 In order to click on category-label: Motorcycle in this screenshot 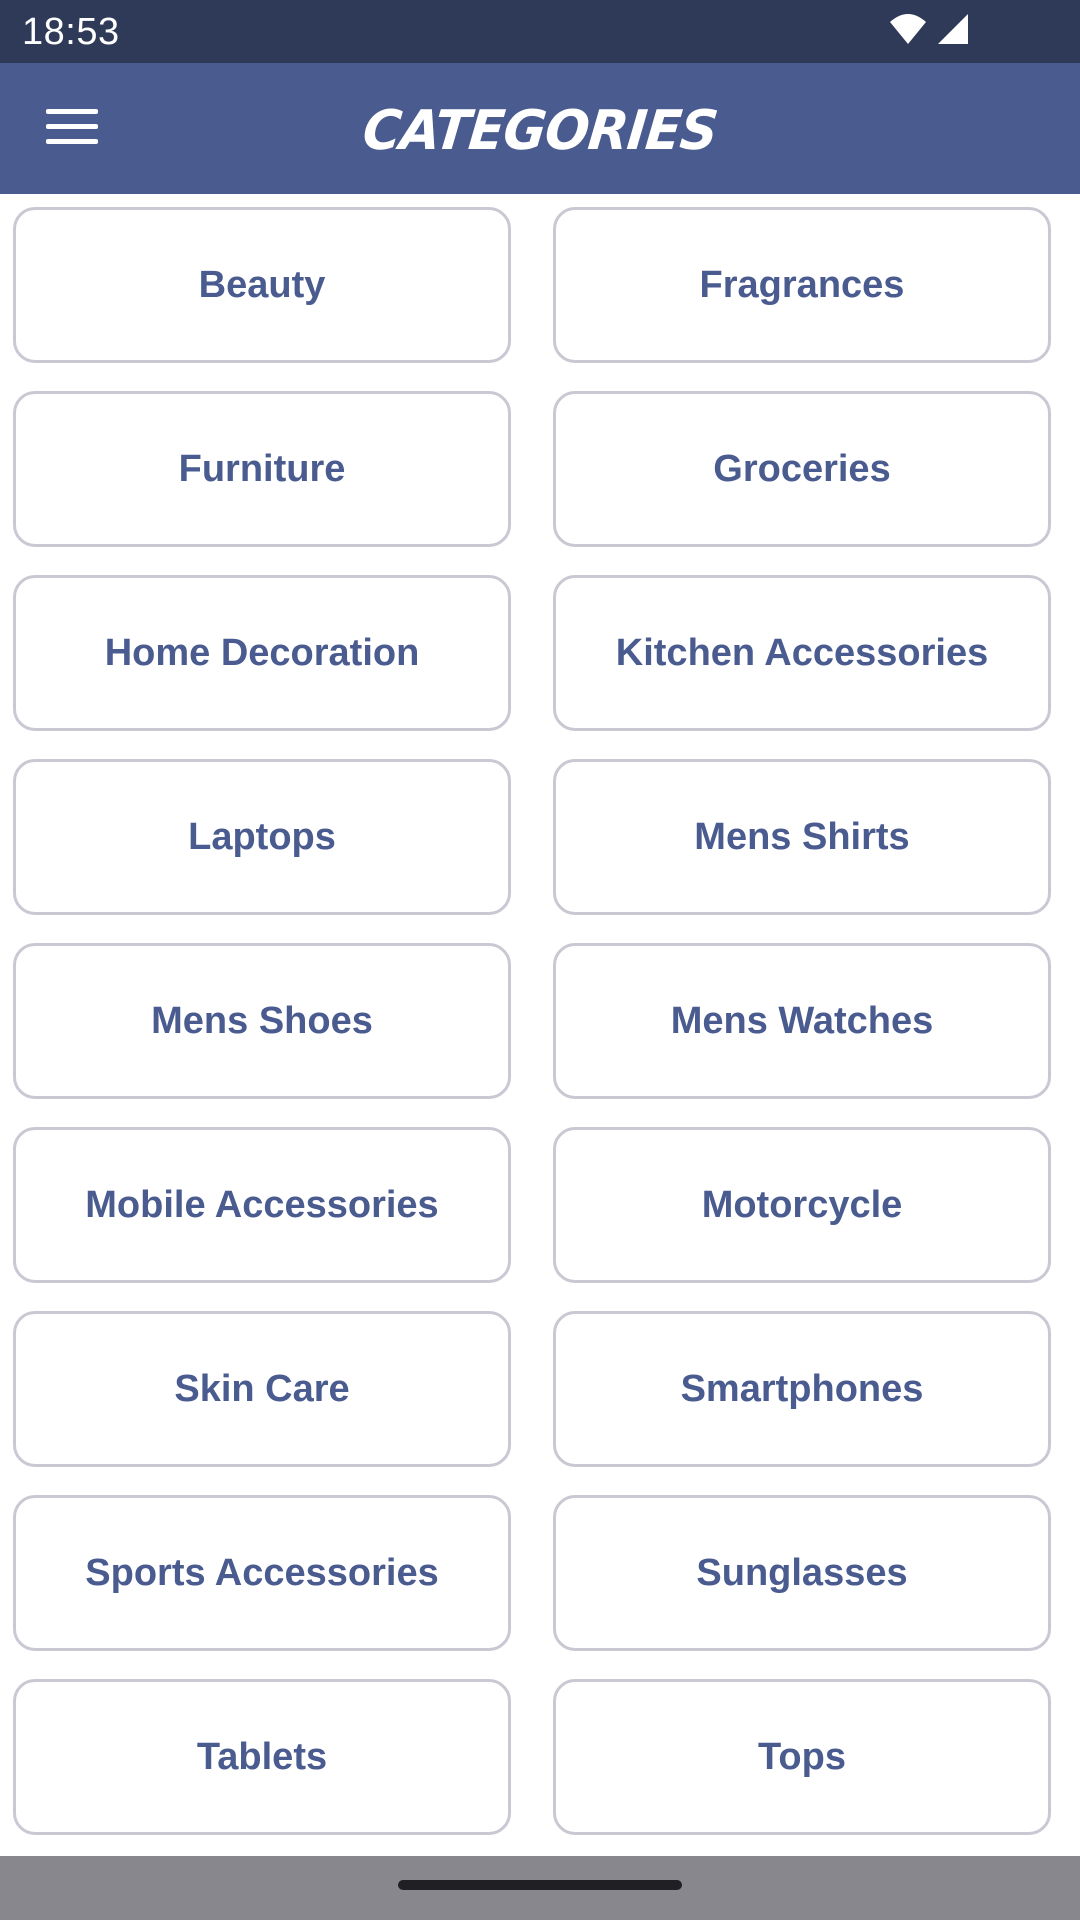, I will do `click(802, 1204)`.